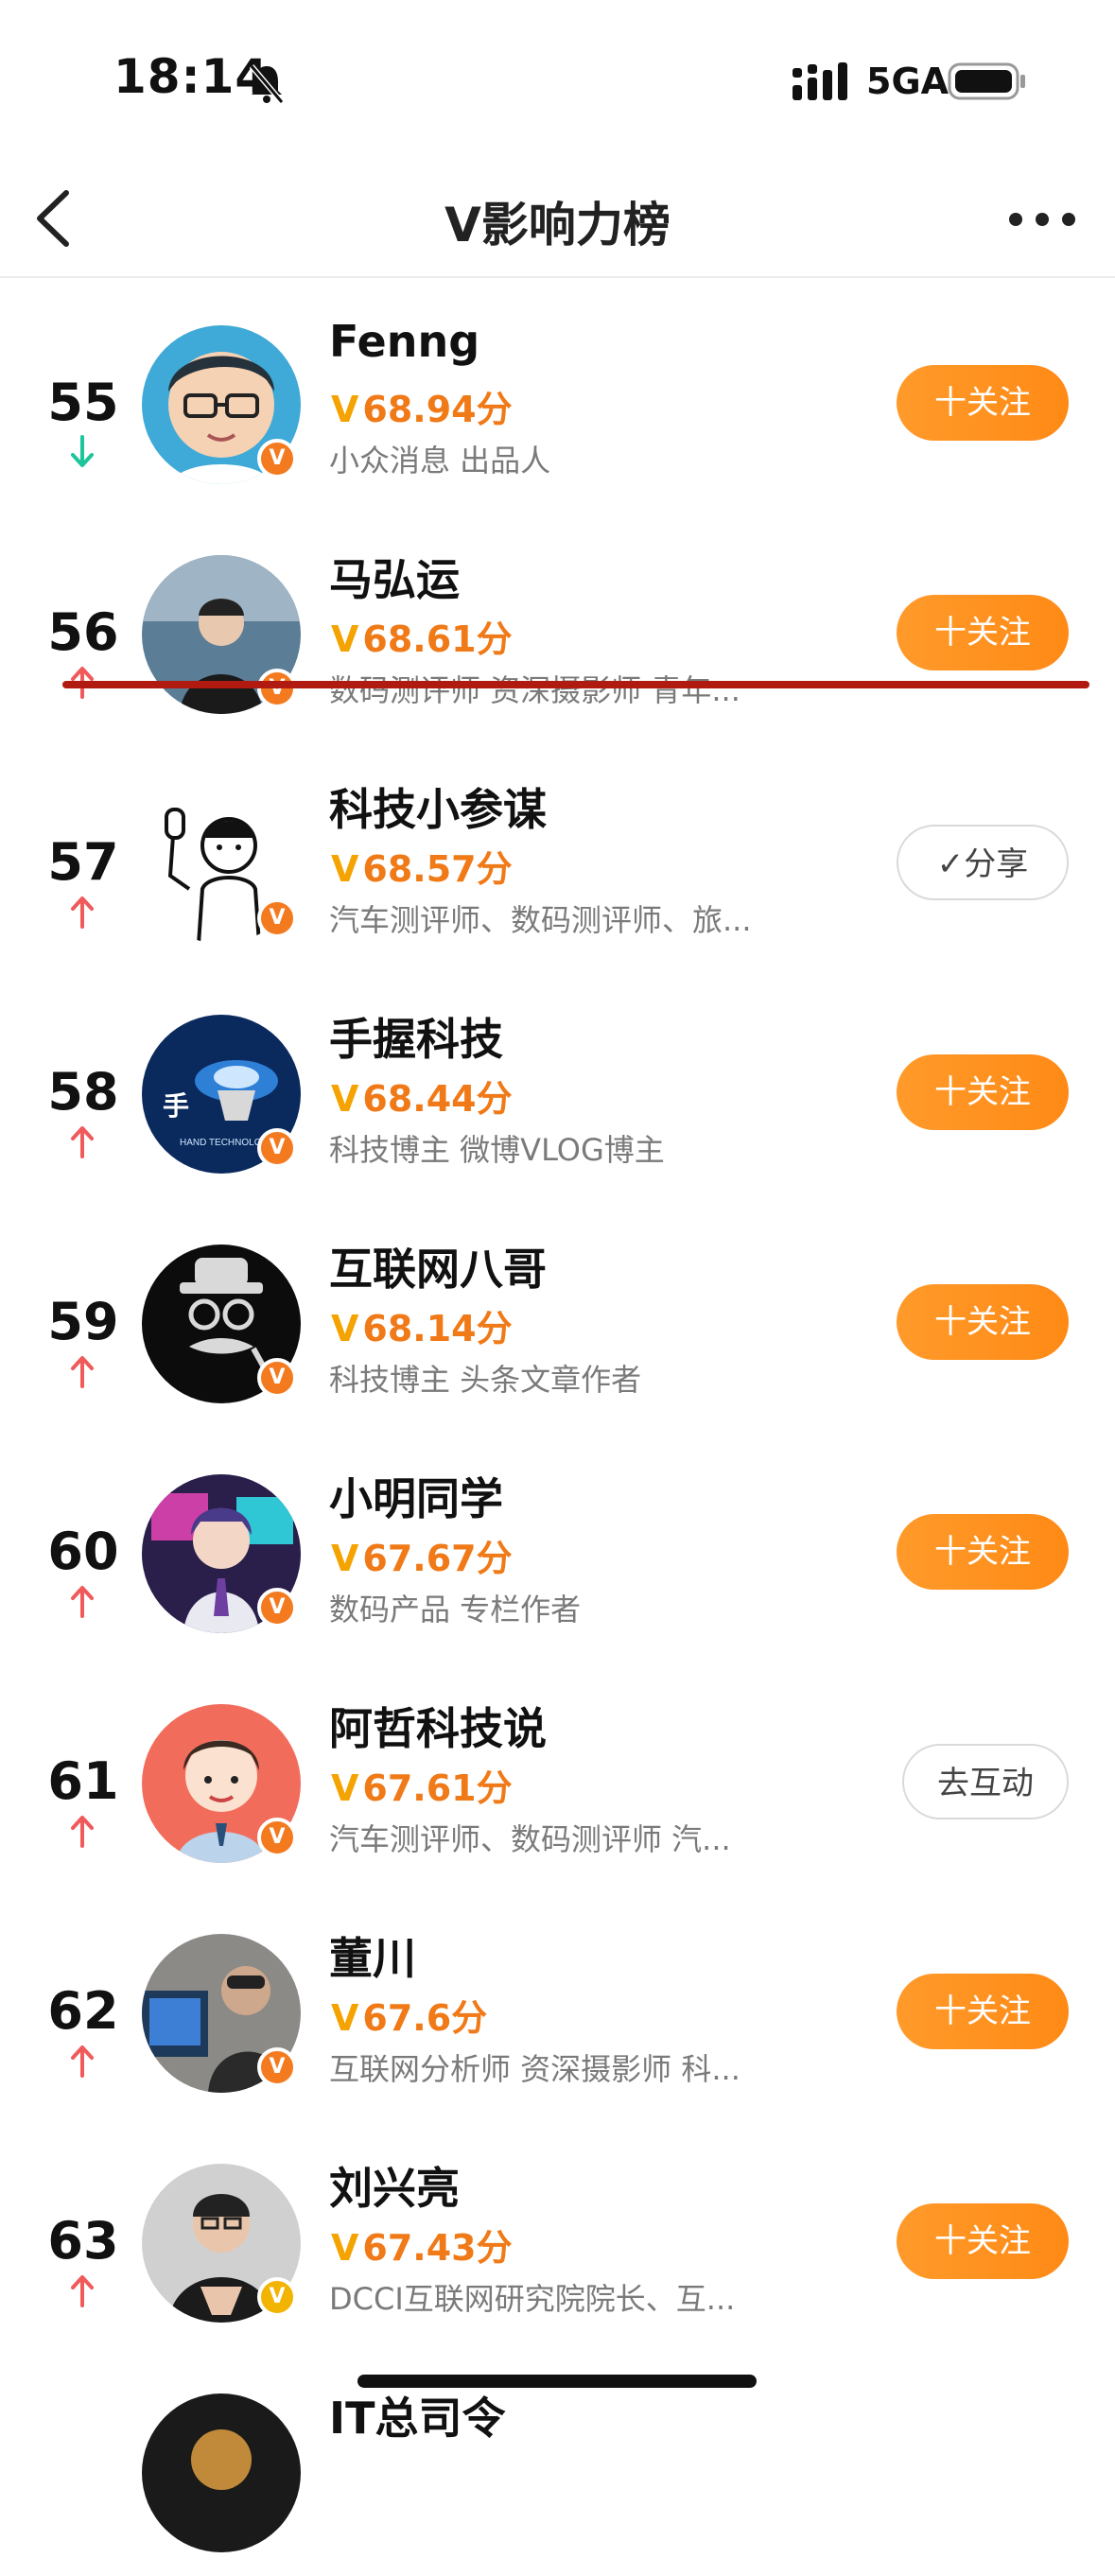 The image size is (1115, 2576). I want to click on battery-icon, so click(986, 81).